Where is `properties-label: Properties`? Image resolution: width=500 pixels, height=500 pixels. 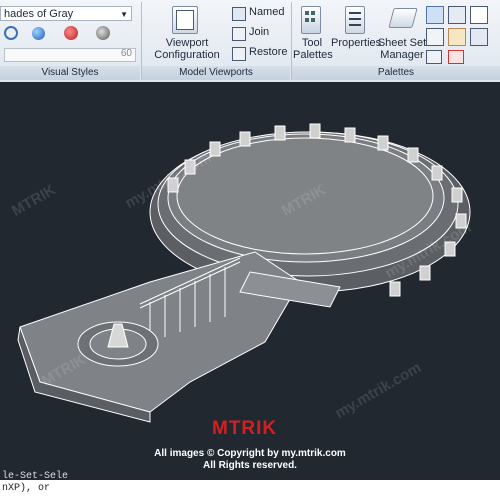
properties-label: Properties is located at coordinates (356, 43).